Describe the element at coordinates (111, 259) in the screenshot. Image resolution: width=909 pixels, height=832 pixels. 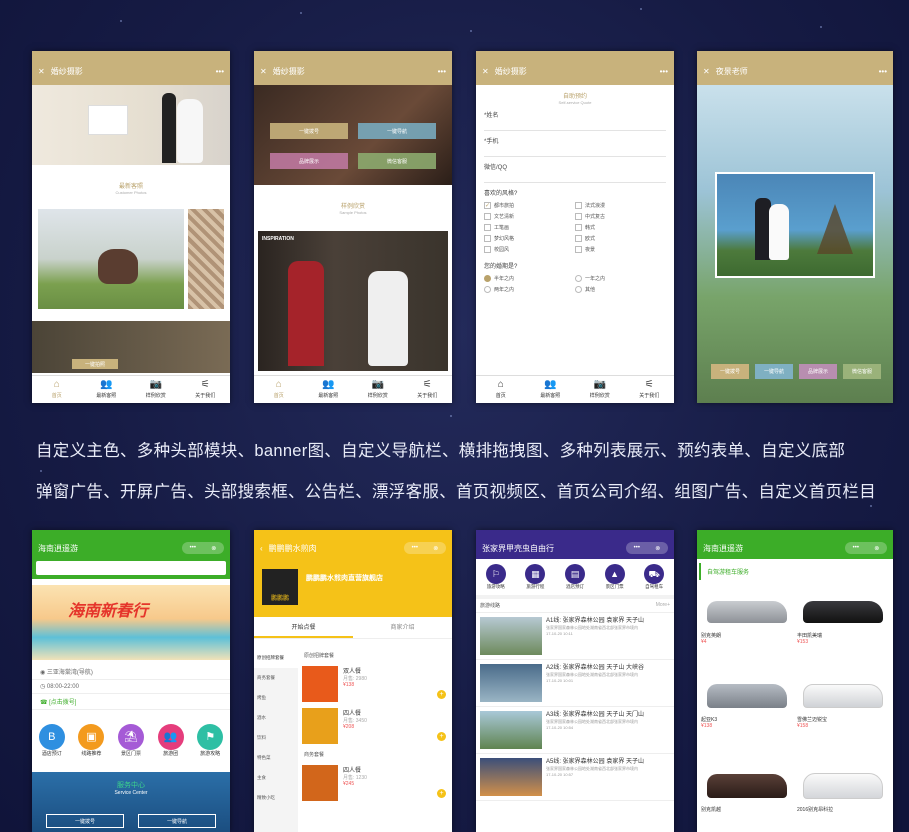
I see `client-photo` at that location.